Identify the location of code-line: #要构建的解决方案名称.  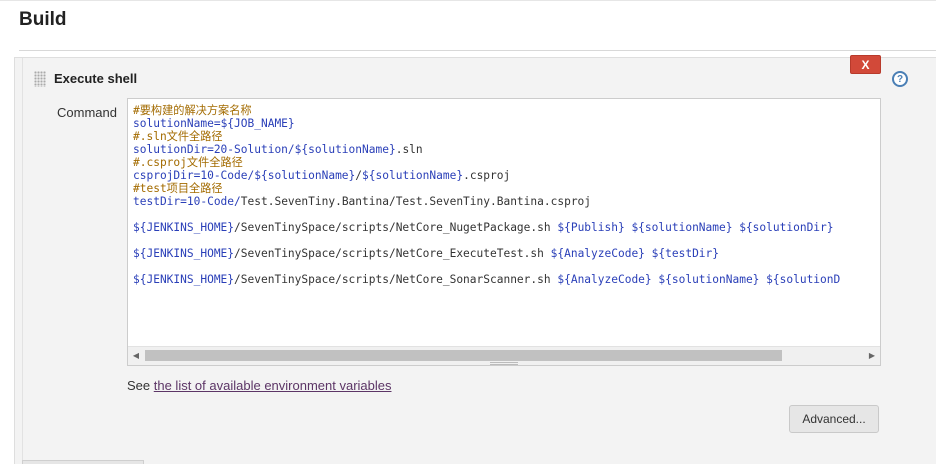
(506, 110).